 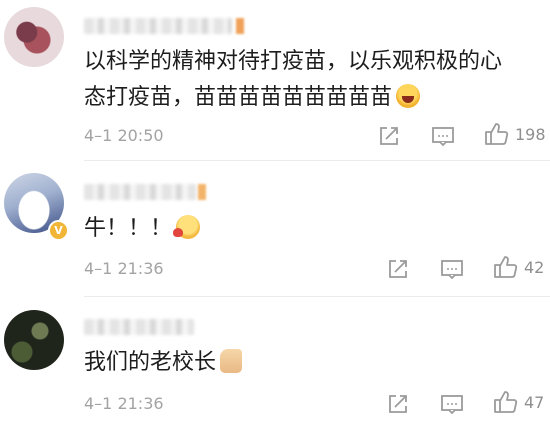 What do you see at coordinates (408, 96) in the screenshot?
I see `laughing-emoji-icon` at bounding box center [408, 96].